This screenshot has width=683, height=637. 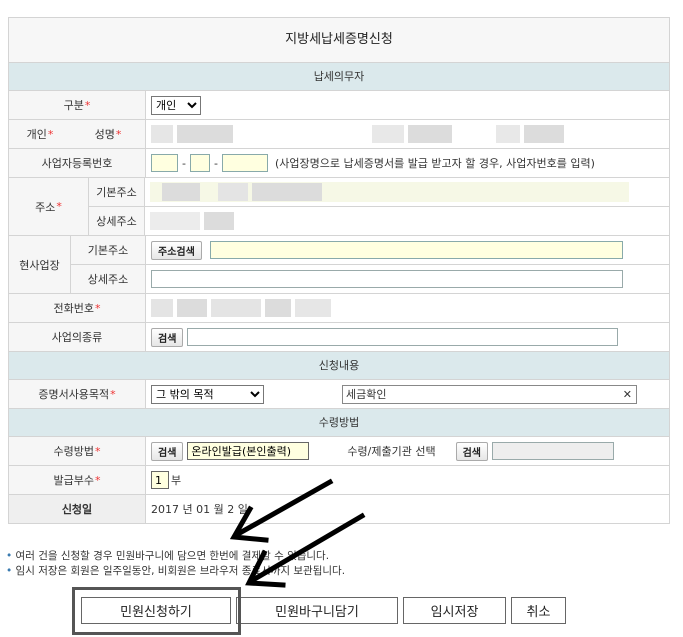 I want to click on note-item: 임시 저장은 회원은 일주일동안, 비회원은 브라우저 종료시까지 보관됩니다., so click(x=176, y=571).